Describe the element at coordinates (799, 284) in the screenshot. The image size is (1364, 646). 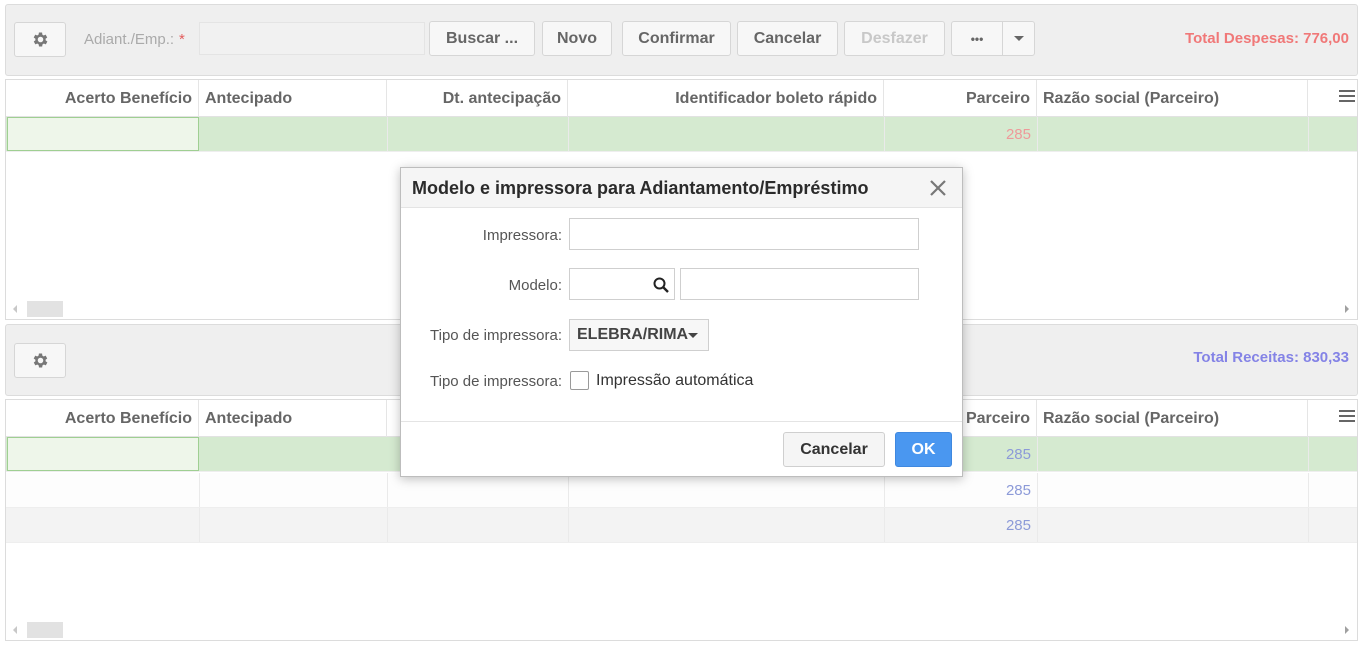
I see `modelo-description-input` at that location.